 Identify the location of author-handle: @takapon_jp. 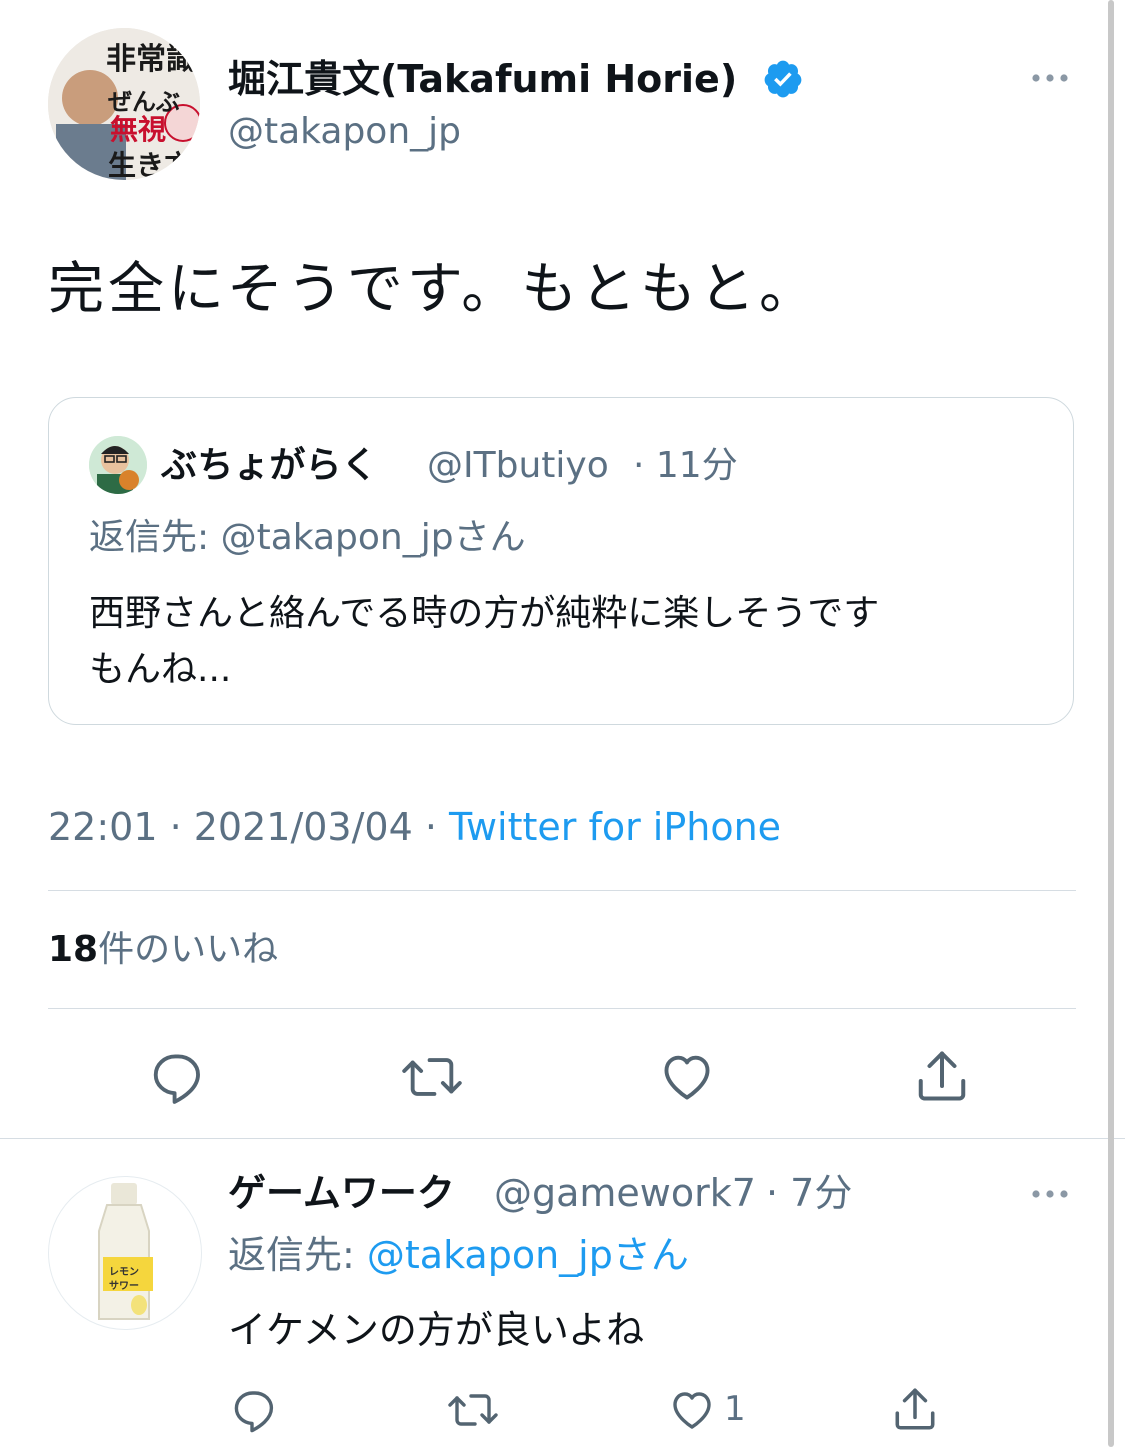
(344, 132).